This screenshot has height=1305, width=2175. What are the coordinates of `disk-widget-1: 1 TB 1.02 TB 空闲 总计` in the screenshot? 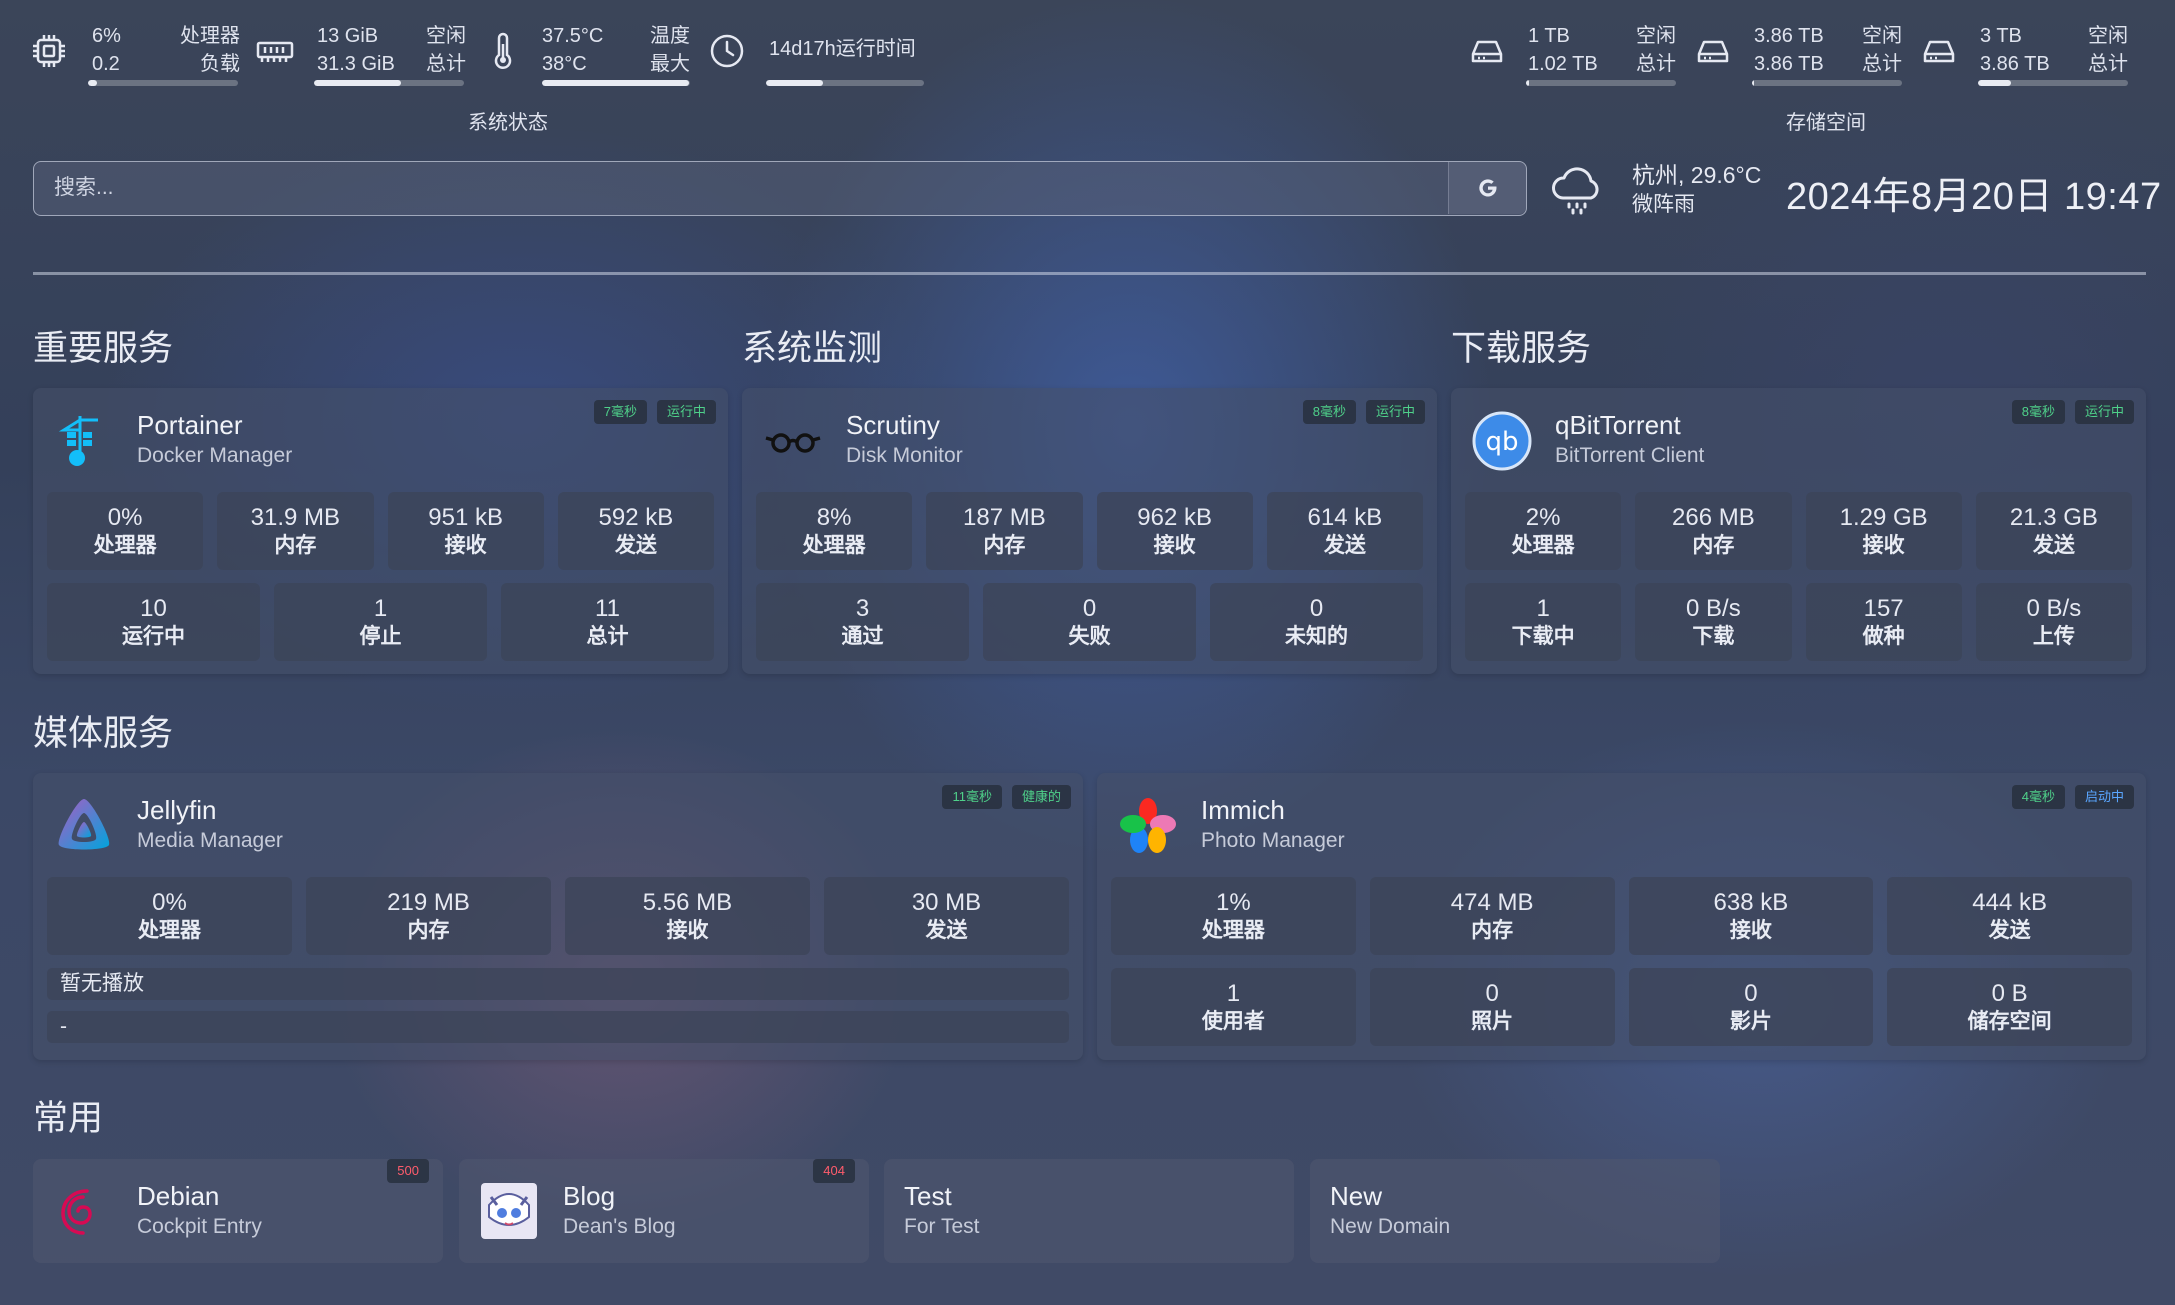 It's located at (1572, 55).